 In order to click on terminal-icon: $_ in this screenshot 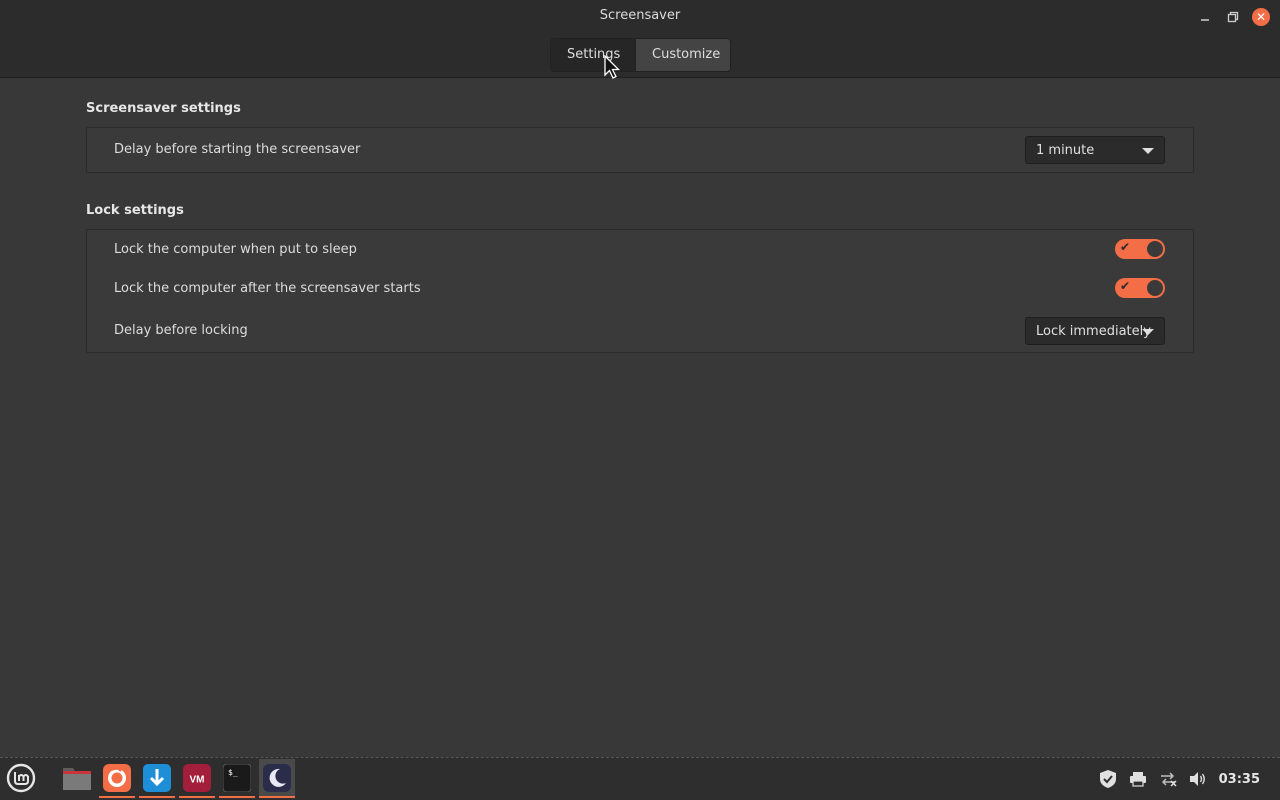, I will do `click(237, 778)`.